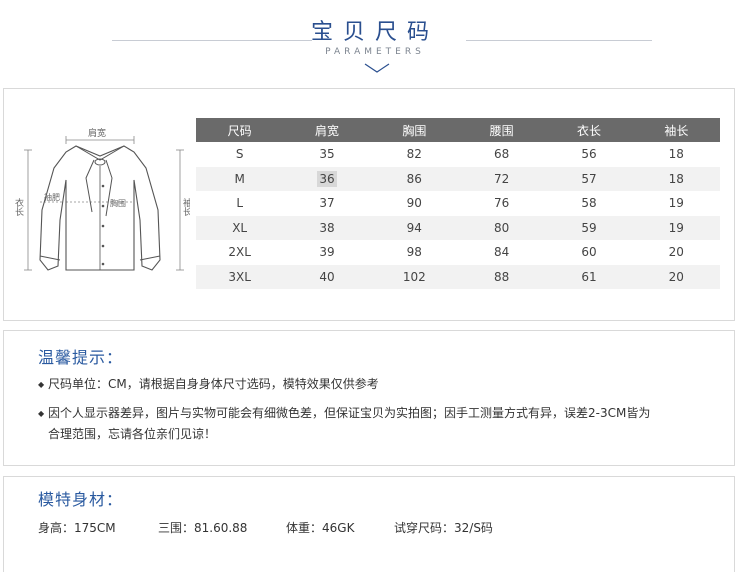  What do you see at coordinates (501, 276) in the screenshot?
I see `table-cell: 88` at bounding box center [501, 276].